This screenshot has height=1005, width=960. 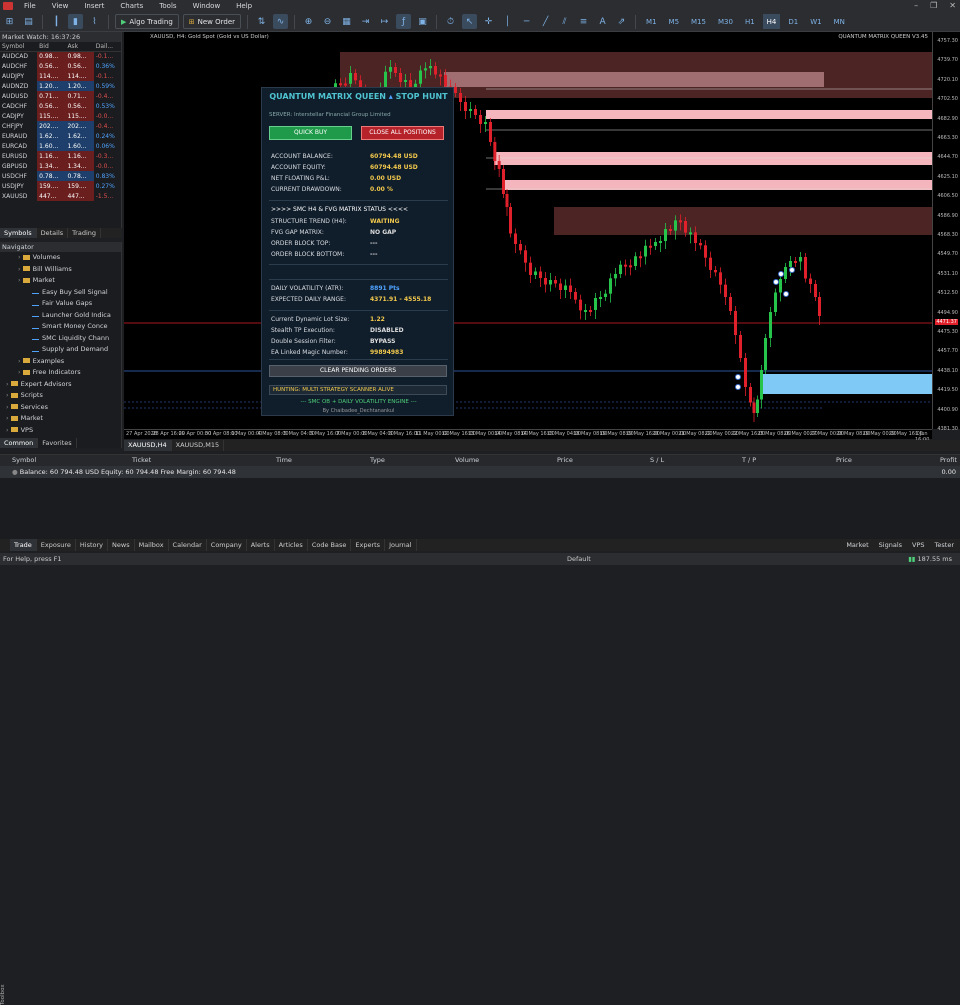 What do you see at coordinates (18, 66) in the screenshot?
I see `symbol-cell: AUDCHF` at bounding box center [18, 66].